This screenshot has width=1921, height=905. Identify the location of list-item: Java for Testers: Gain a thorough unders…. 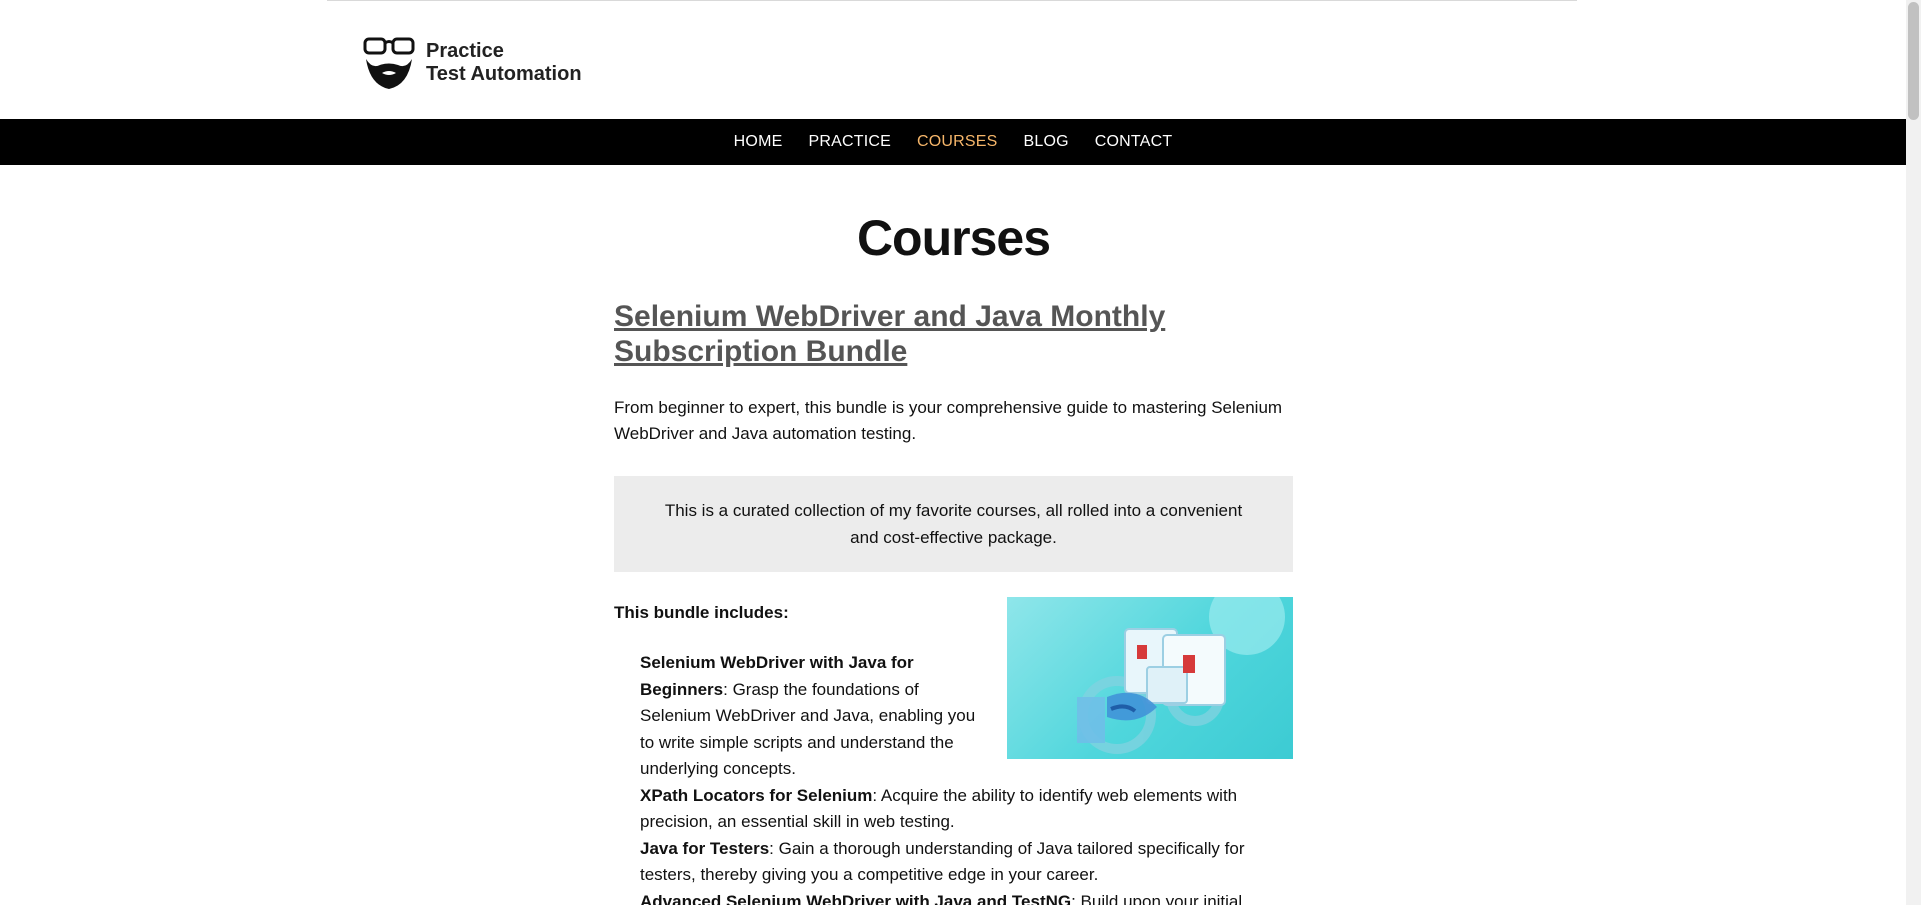
(966, 862).